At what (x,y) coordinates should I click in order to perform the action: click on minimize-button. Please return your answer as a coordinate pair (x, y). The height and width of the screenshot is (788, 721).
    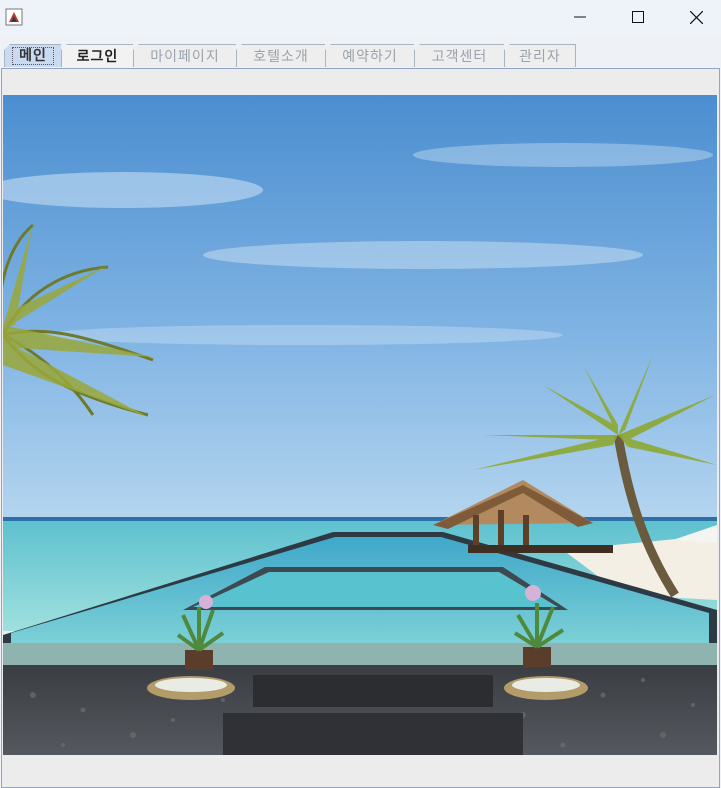
    Looking at the image, I should click on (580, 17).